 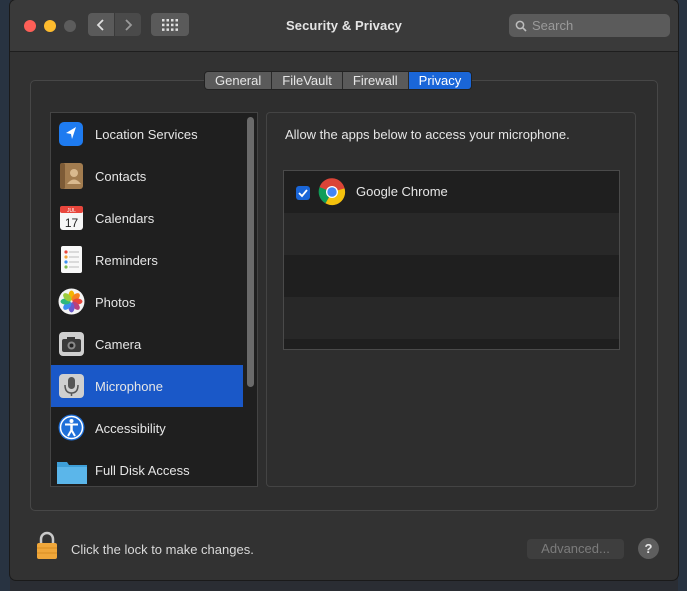 I want to click on calendar-icon: JUL 17, so click(x=71, y=217).